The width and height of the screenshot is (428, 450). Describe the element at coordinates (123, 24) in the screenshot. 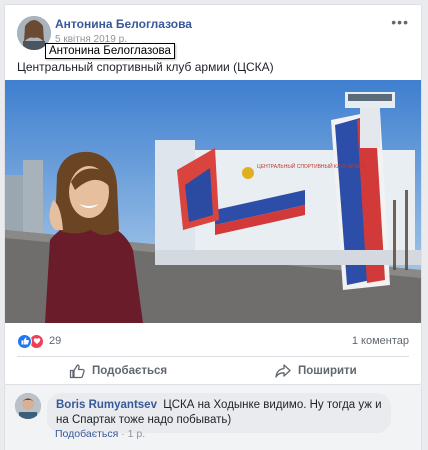

I see `author-name: Антонина Белоглазова` at that location.